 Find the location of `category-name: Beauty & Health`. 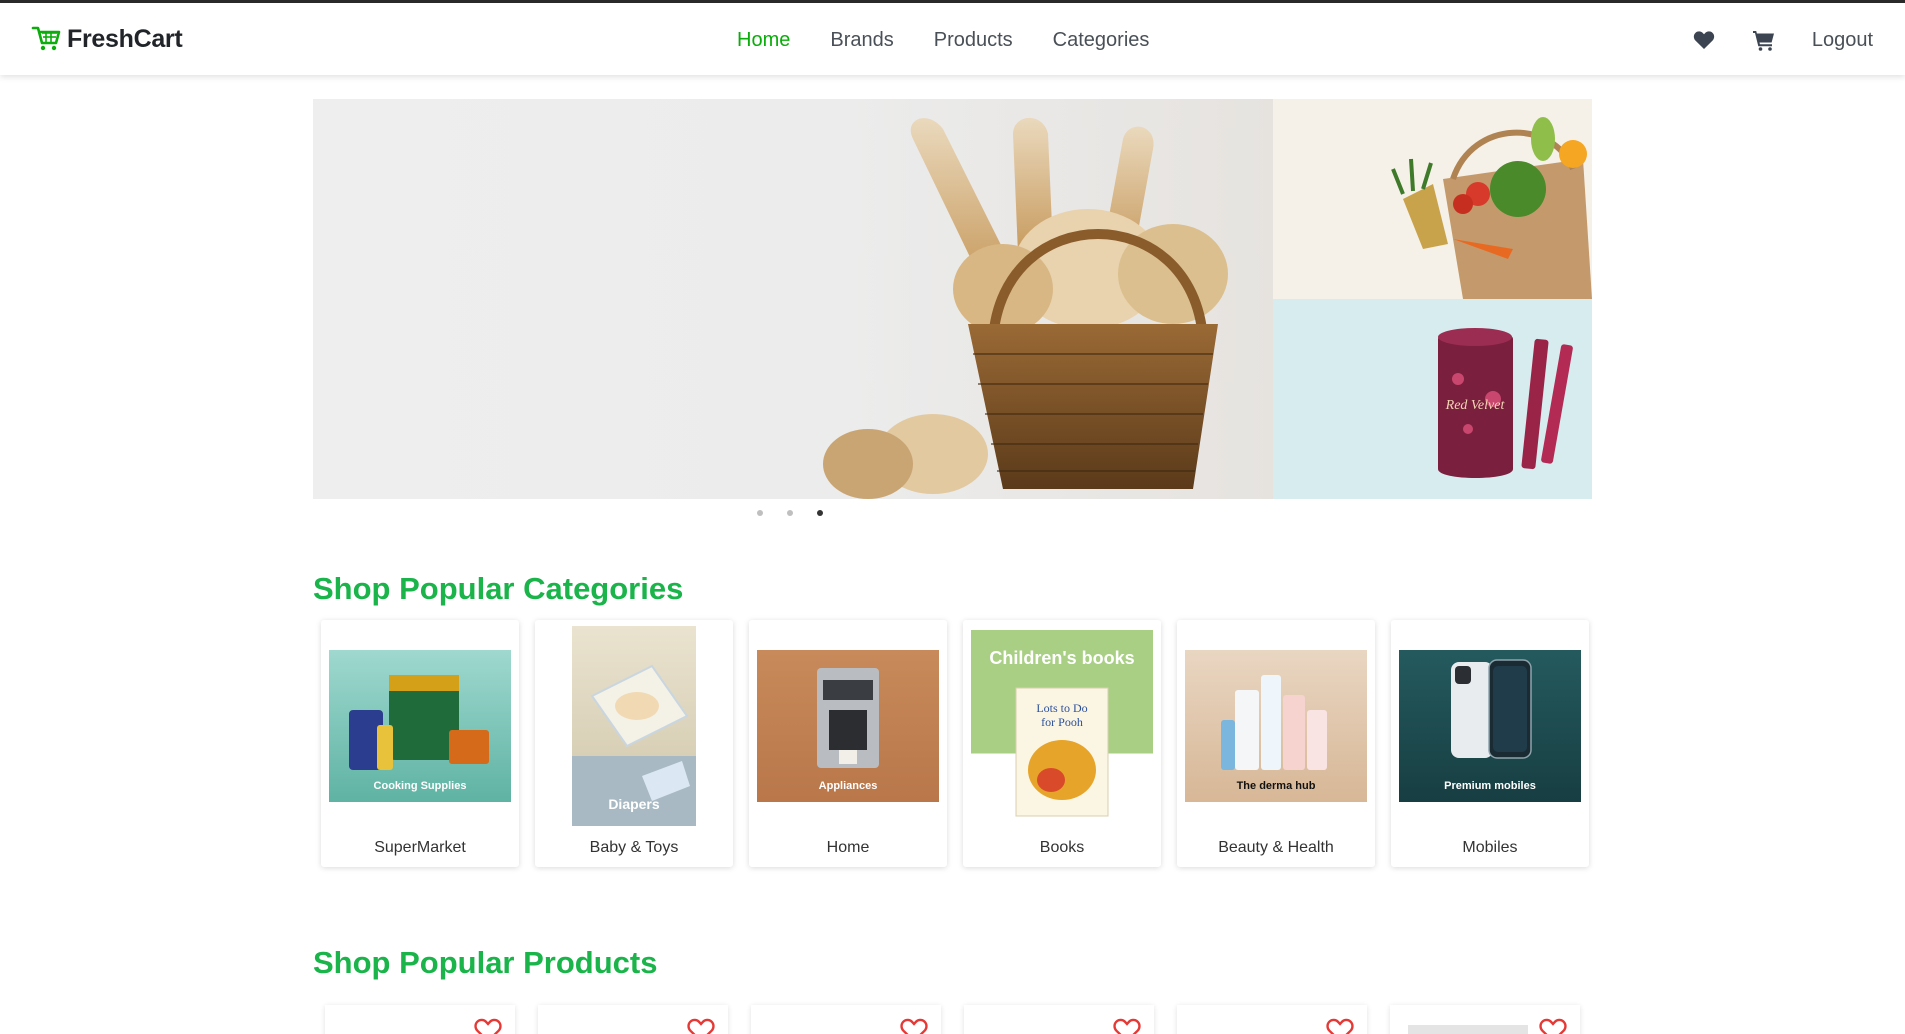

category-name: Beauty & Health is located at coordinates (1276, 847).